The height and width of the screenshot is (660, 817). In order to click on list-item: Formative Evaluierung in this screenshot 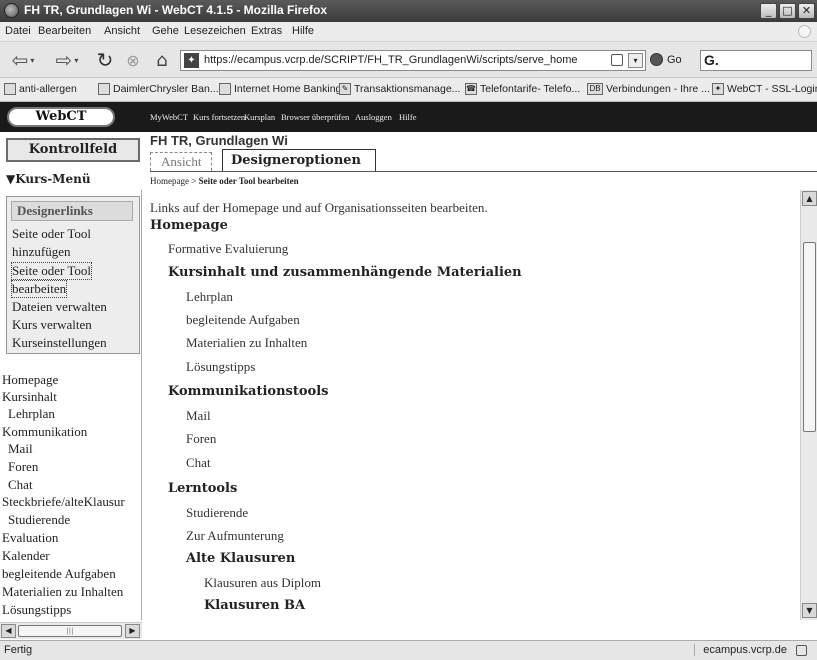, I will do `click(228, 249)`.